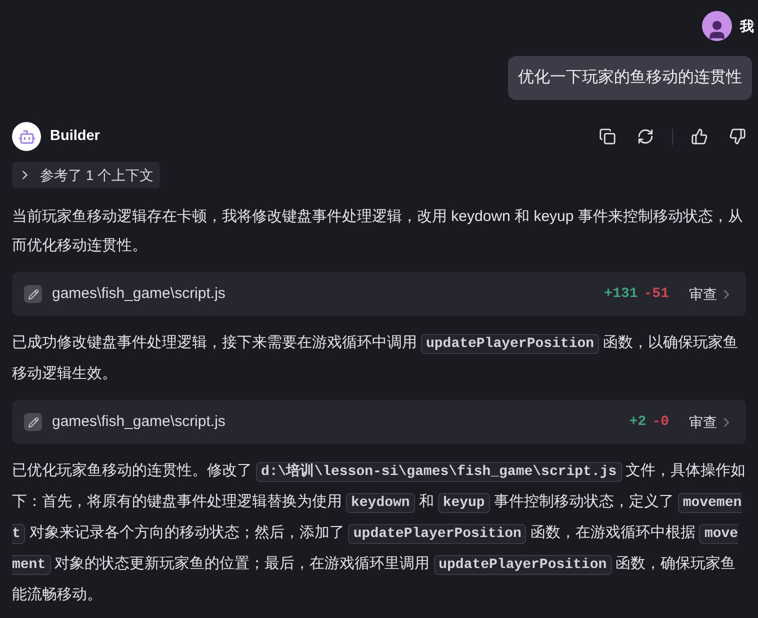  What do you see at coordinates (699, 136) in the screenshot?
I see `thumbs-up-icon` at bounding box center [699, 136].